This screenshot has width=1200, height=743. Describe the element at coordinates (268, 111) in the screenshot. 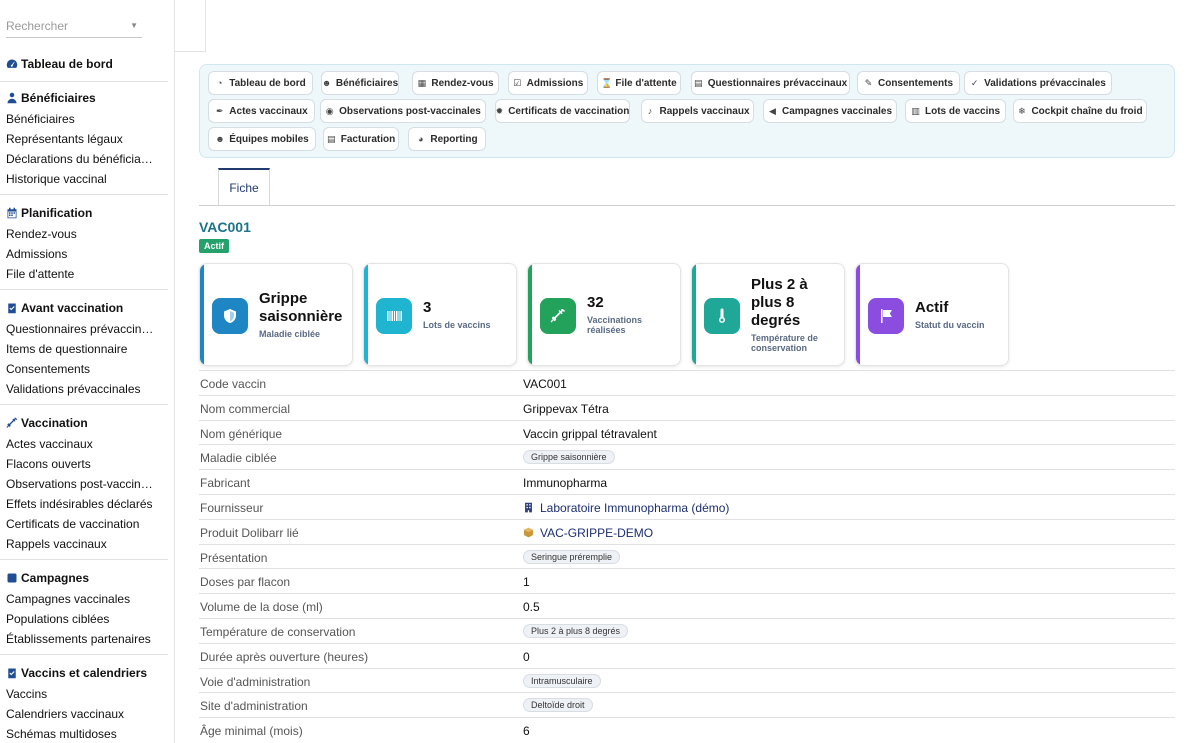

I see `tab-label: Actes vaccinaux` at that location.